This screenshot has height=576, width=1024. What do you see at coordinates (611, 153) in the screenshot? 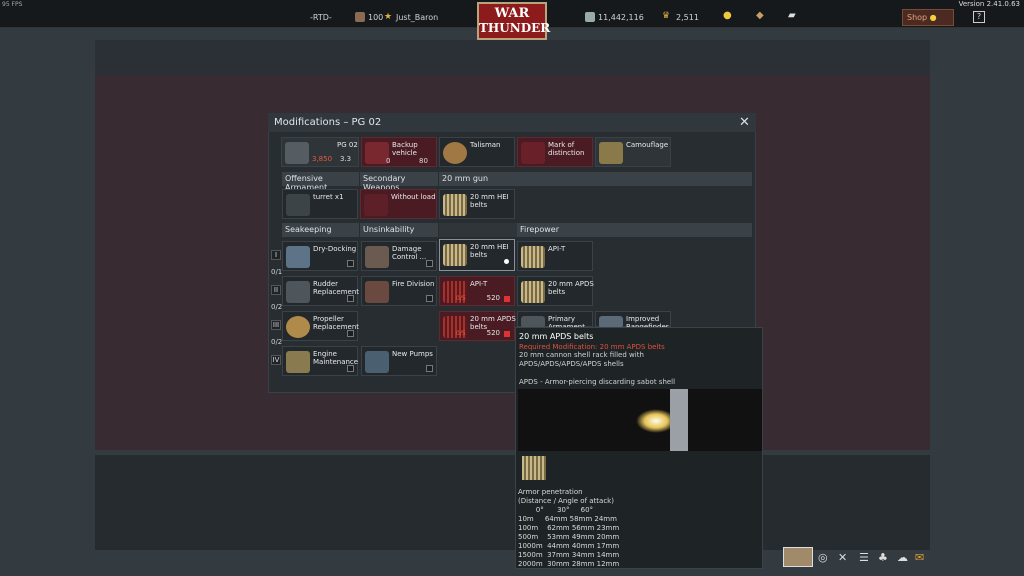
I see `camouflage-icon` at bounding box center [611, 153].